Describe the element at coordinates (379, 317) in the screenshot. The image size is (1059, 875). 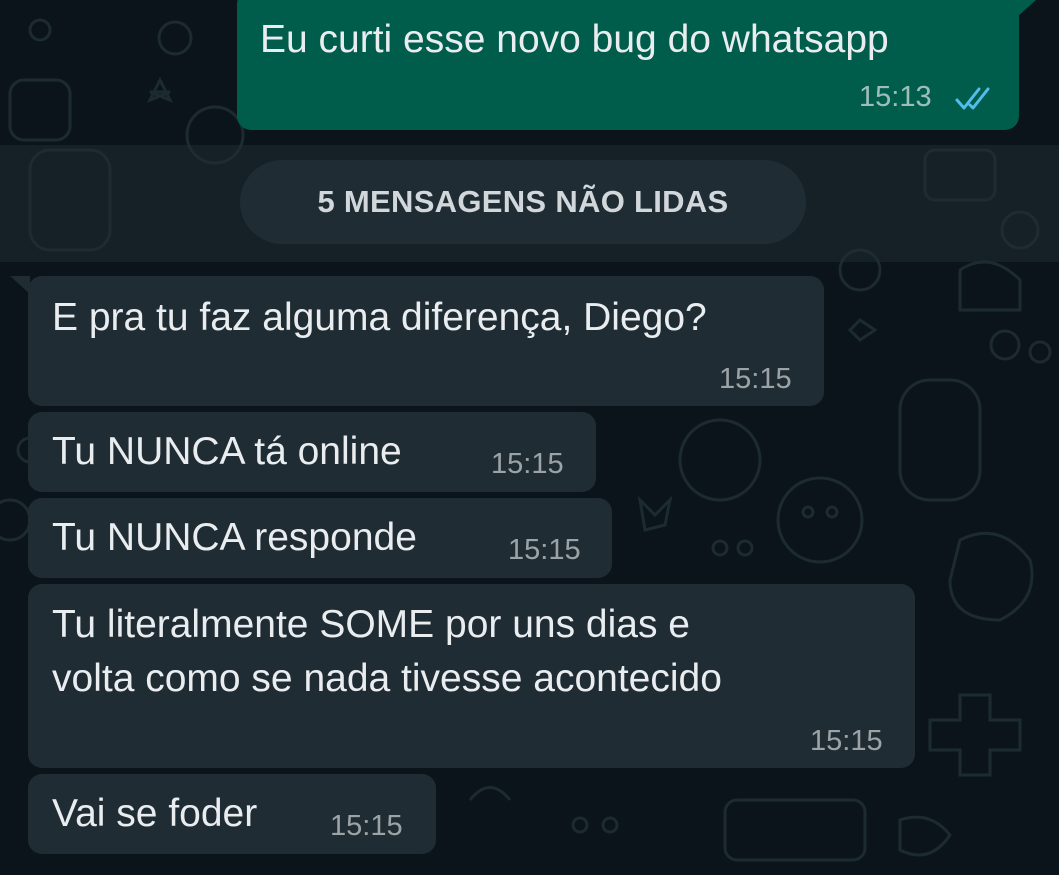
I see `message-text: E pra tu faz alguma diferença, Diego?` at that location.